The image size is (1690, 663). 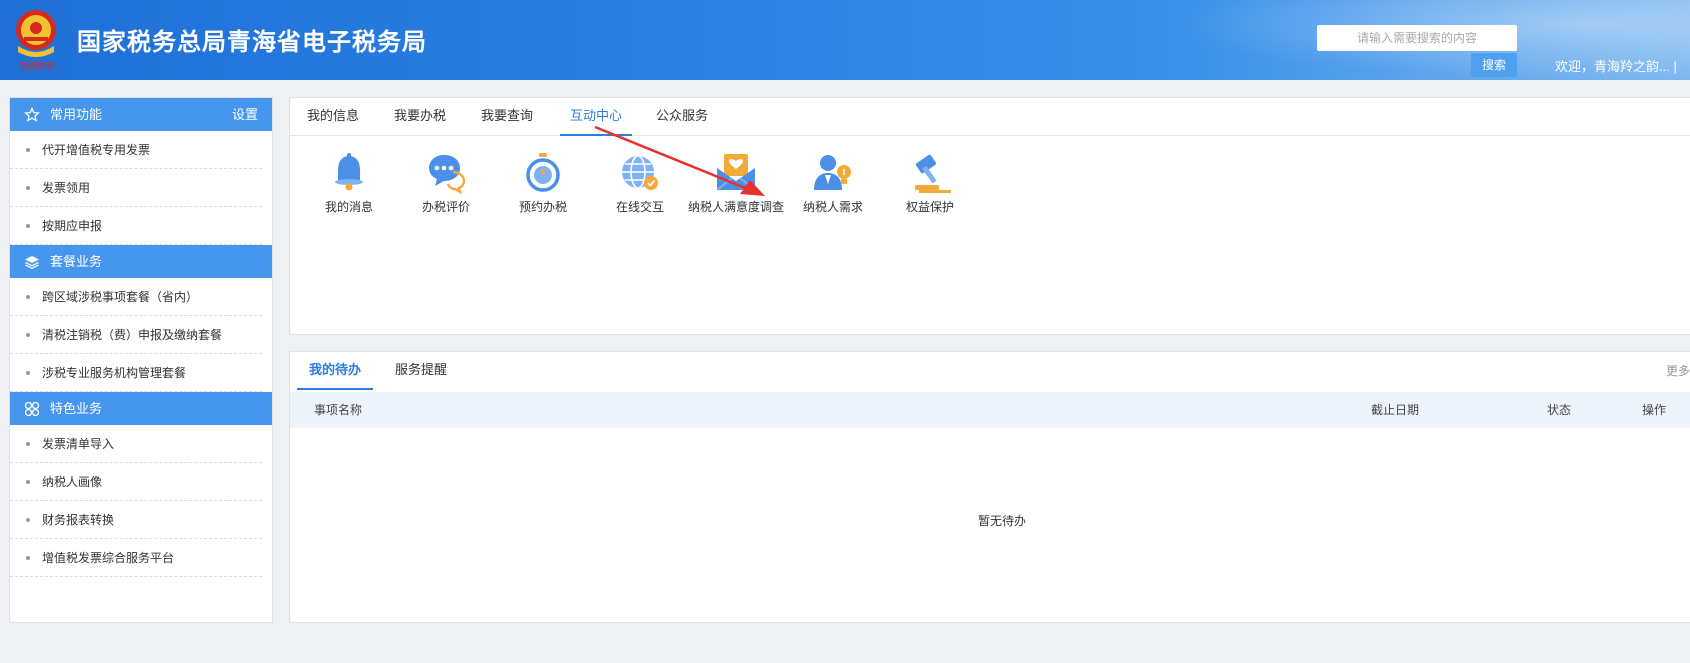 What do you see at coordinates (349, 172) in the screenshot?
I see `bell-icon` at bounding box center [349, 172].